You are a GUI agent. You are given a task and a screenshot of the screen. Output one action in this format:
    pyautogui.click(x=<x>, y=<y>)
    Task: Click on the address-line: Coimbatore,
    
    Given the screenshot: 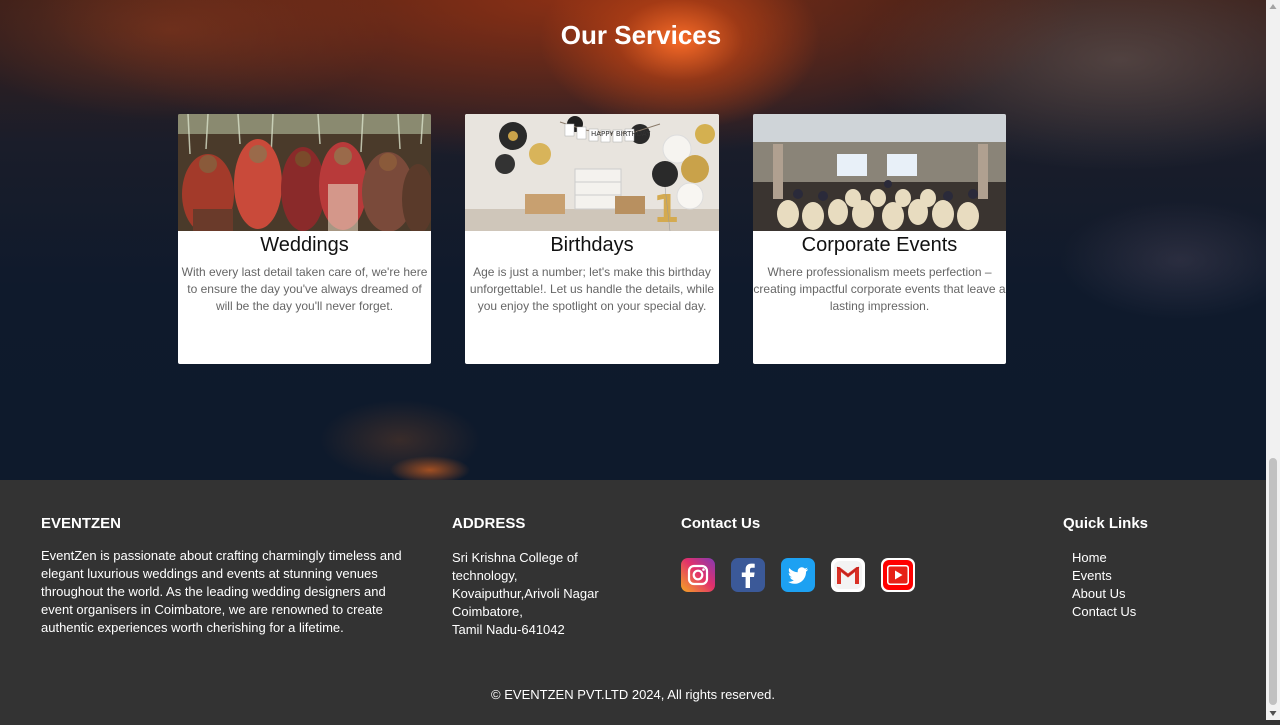 What is the action you would take?
    pyautogui.click(x=487, y=611)
    